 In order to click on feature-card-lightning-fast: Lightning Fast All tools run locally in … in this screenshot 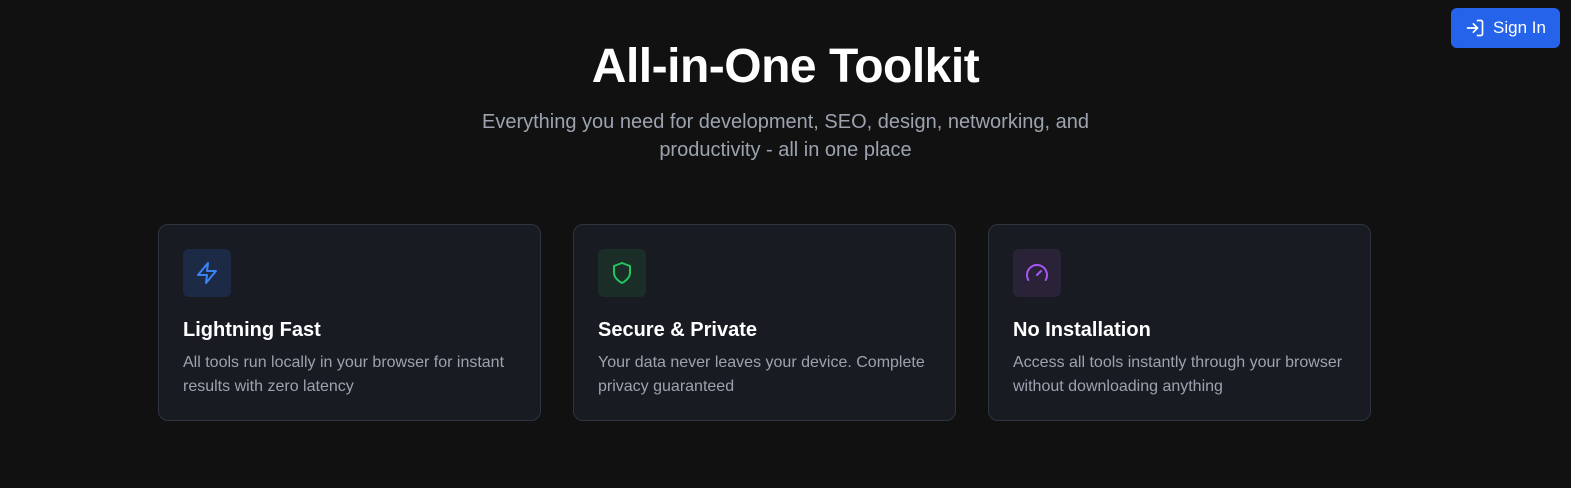, I will do `click(349, 322)`.